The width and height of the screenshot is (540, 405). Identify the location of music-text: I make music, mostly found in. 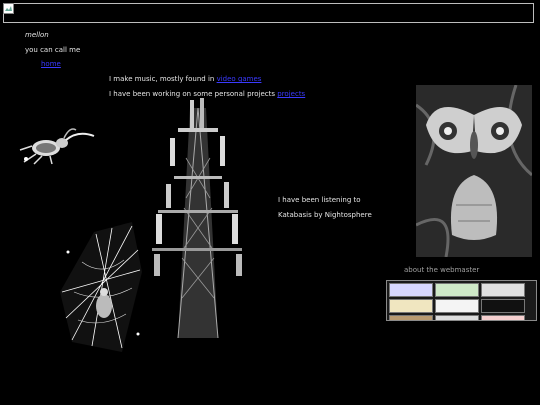
(162, 79).